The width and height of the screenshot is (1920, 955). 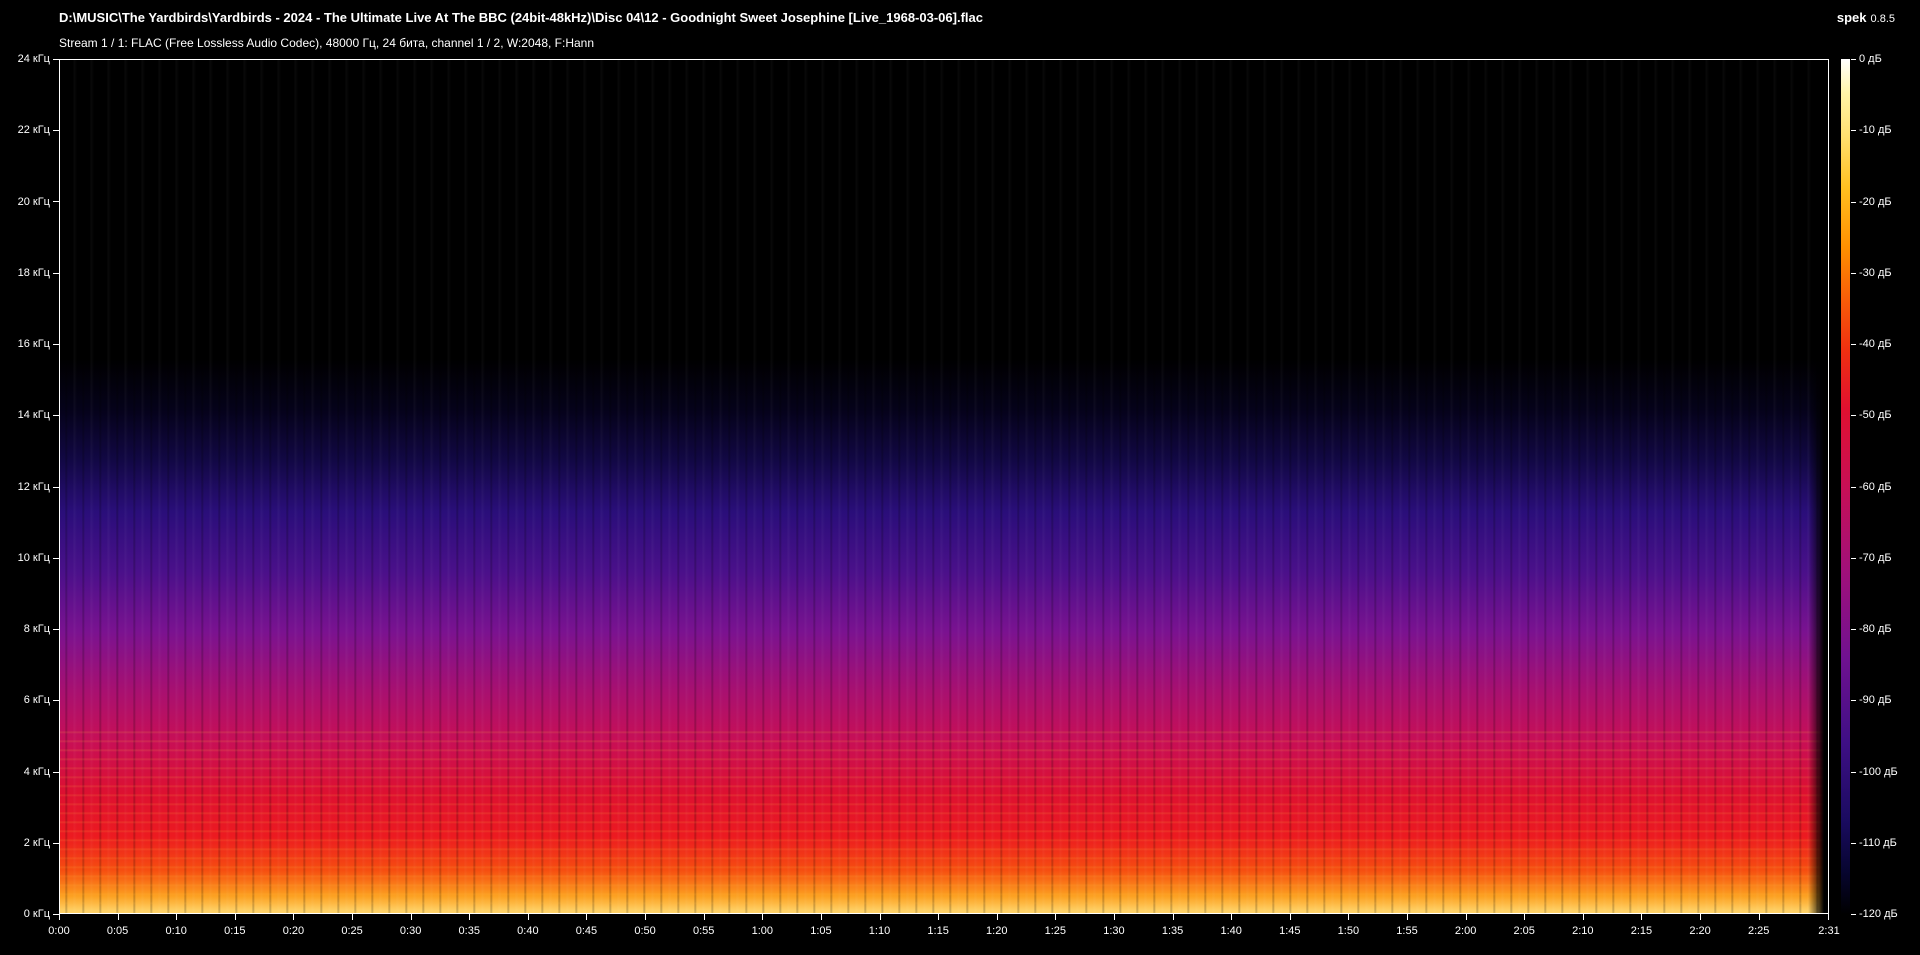 What do you see at coordinates (33, 201) in the screenshot?
I see `frequency-tick-label: 20 кГц` at bounding box center [33, 201].